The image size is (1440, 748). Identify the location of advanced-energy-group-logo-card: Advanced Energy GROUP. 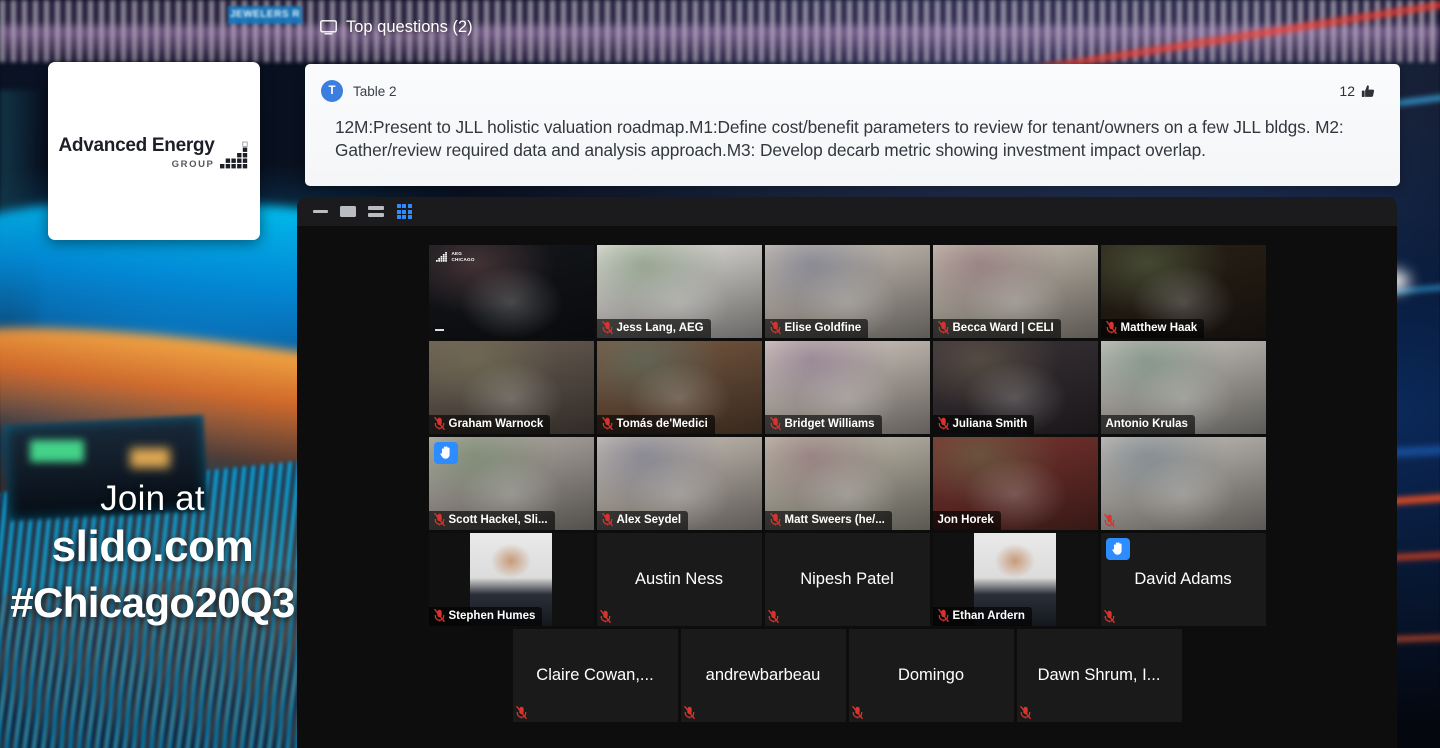
(154, 151).